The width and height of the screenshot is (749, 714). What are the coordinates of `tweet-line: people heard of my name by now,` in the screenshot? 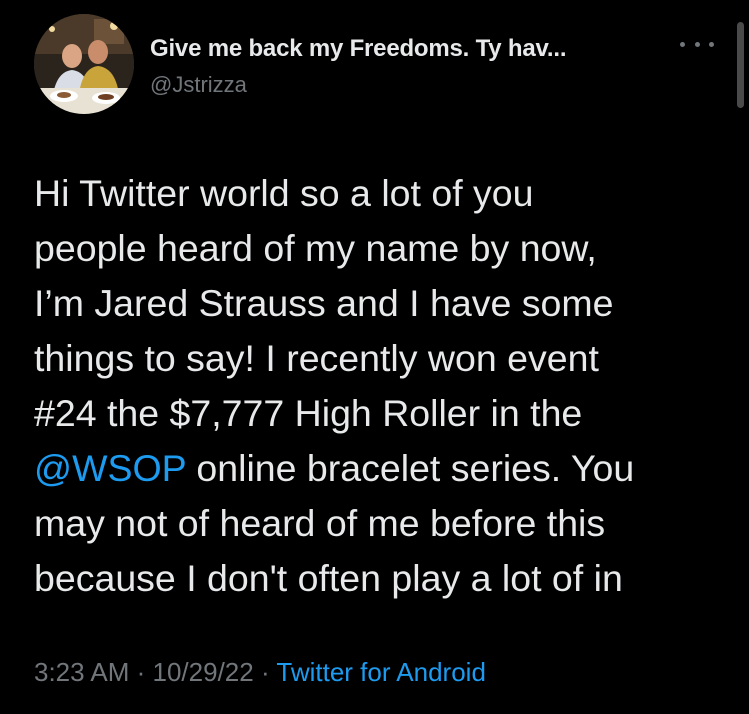 It's located at (315, 248).